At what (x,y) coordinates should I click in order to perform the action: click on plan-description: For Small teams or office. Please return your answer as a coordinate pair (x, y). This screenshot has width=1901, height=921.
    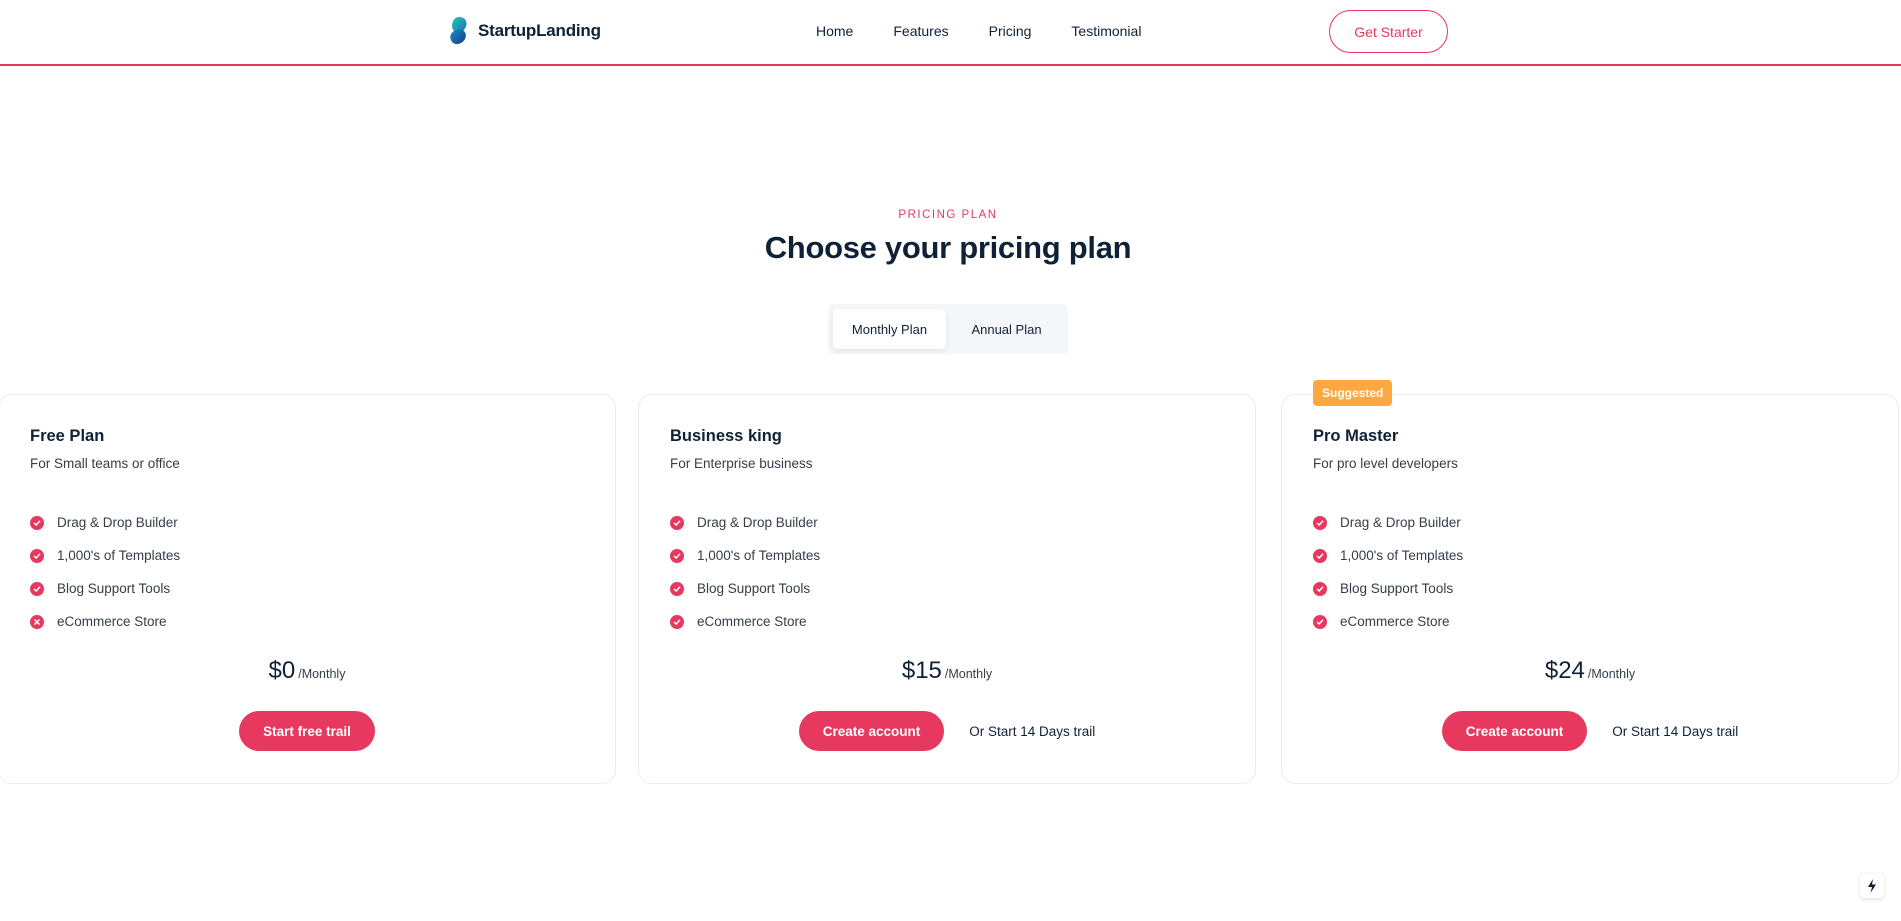
    Looking at the image, I should click on (105, 463).